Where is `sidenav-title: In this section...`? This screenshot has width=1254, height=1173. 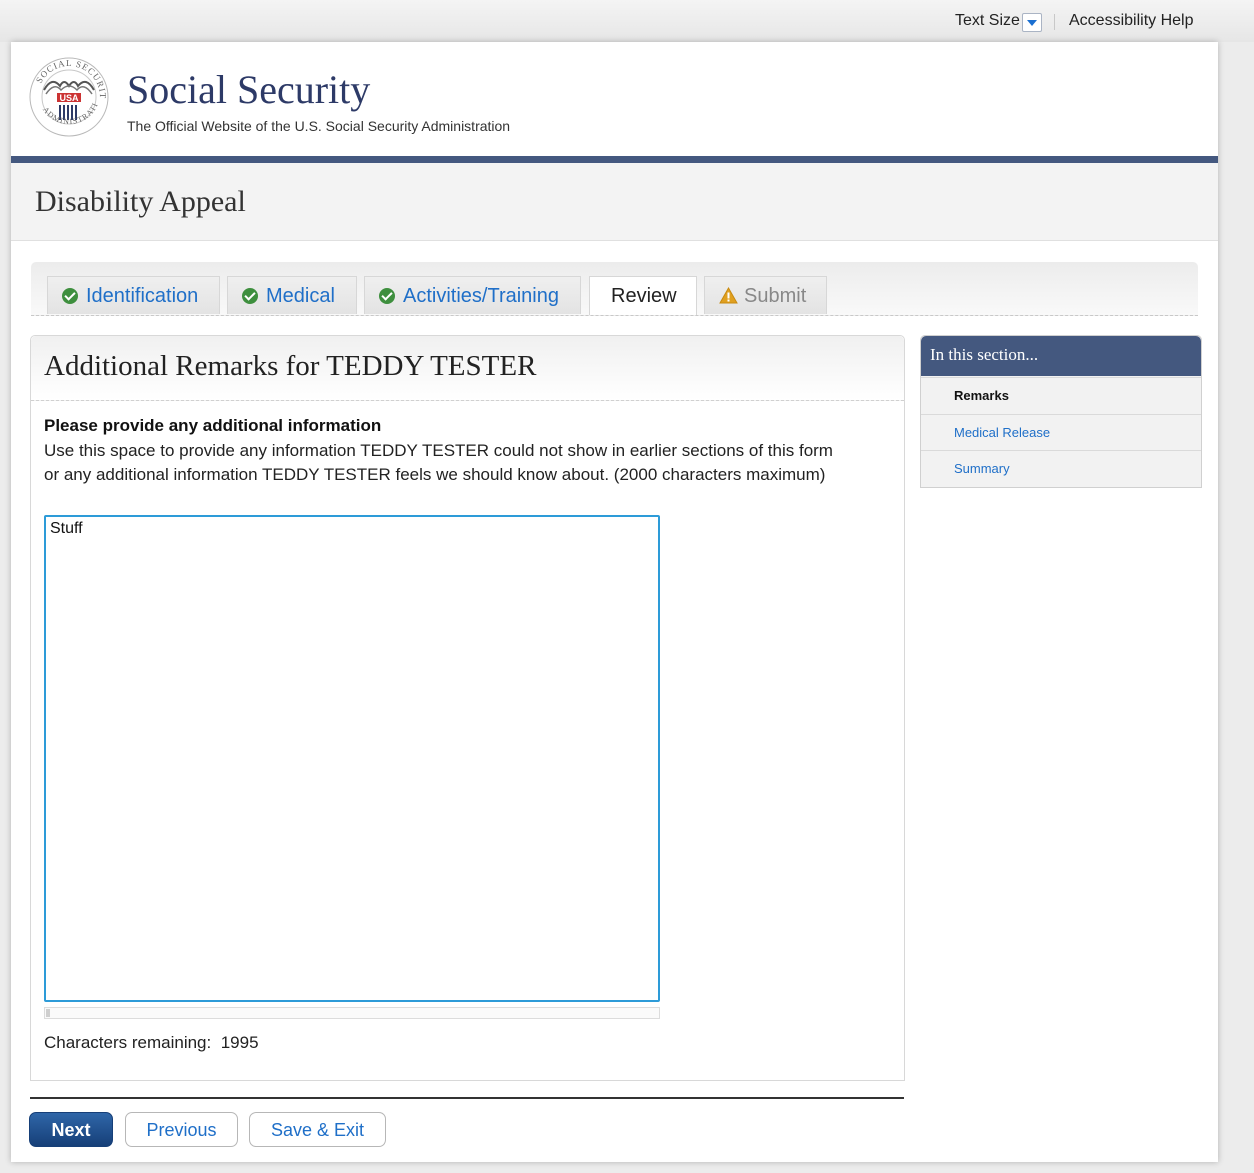
sidenav-title: In this section... is located at coordinates (984, 354).